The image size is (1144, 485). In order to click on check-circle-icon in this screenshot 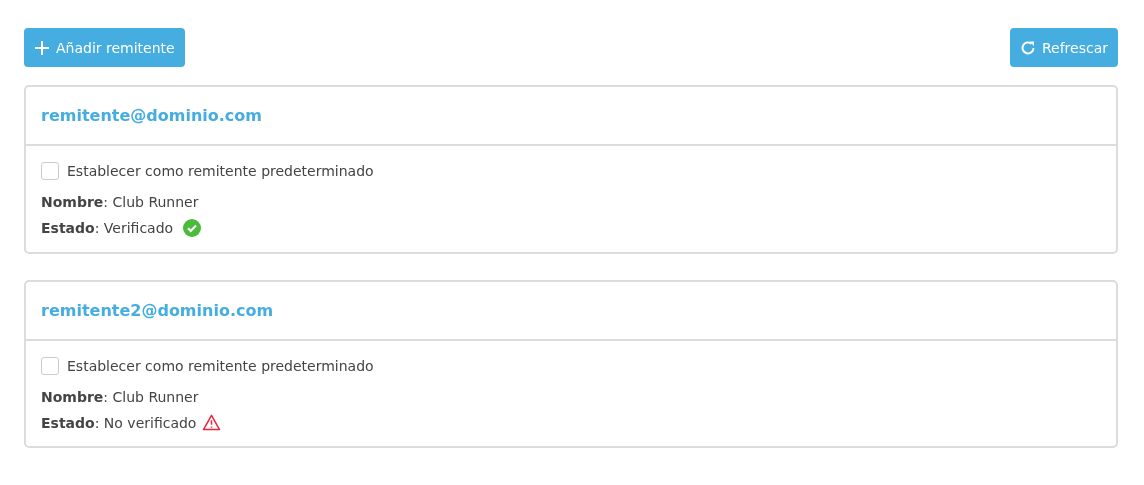, I will do `click(192, 228)`.